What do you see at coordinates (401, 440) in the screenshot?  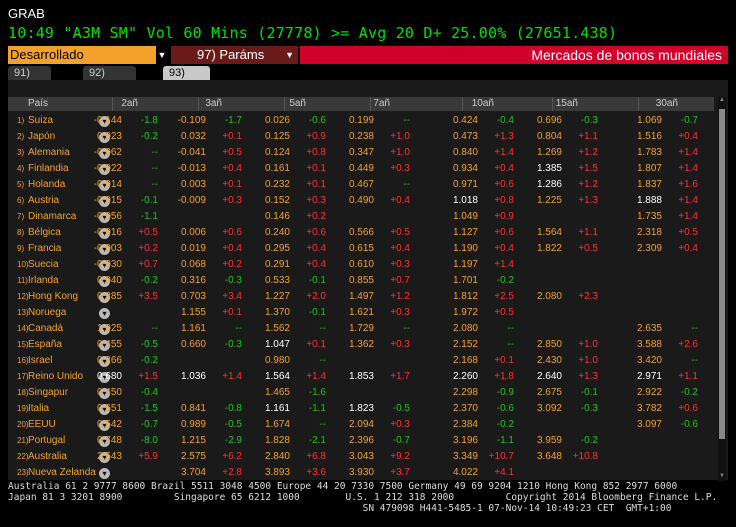 I see `yield-change: -0.7` at bounding box center [401, 440].